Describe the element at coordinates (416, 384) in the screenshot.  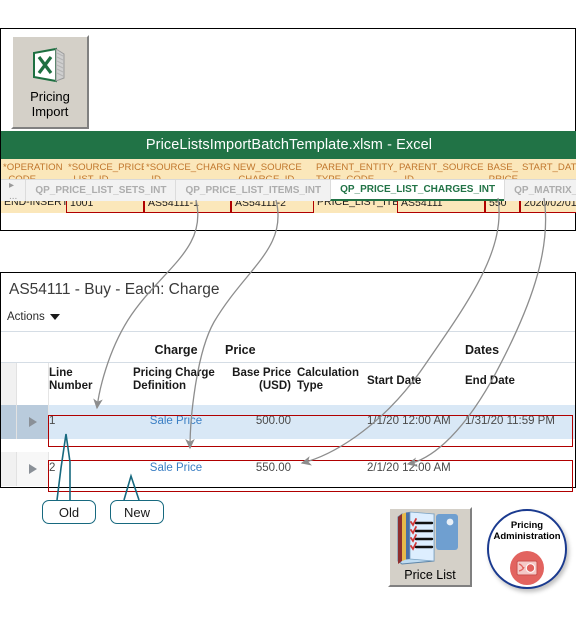
I see `col-header-start-date: Start Date` at that location.